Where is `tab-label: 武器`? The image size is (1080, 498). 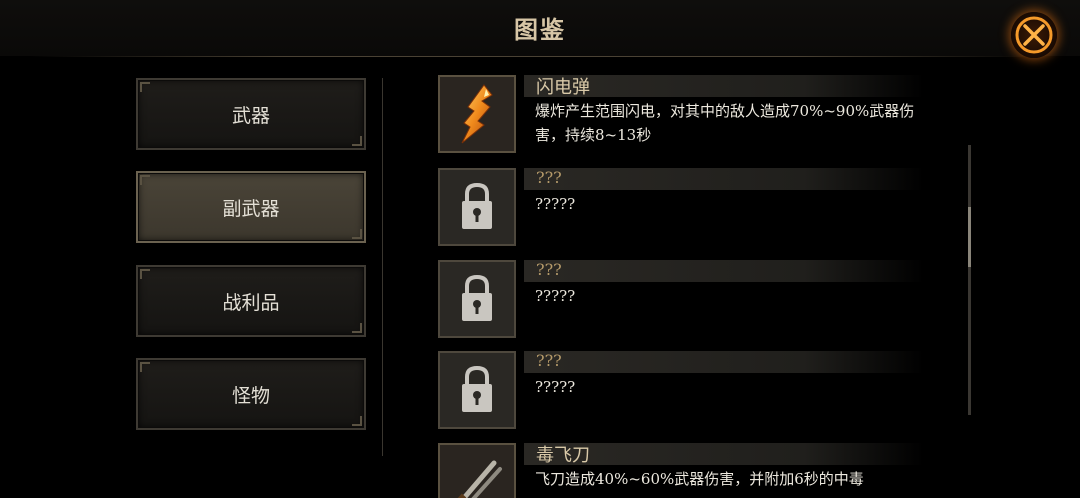 tab-label: 武器 is located at coordinates (250, 115).